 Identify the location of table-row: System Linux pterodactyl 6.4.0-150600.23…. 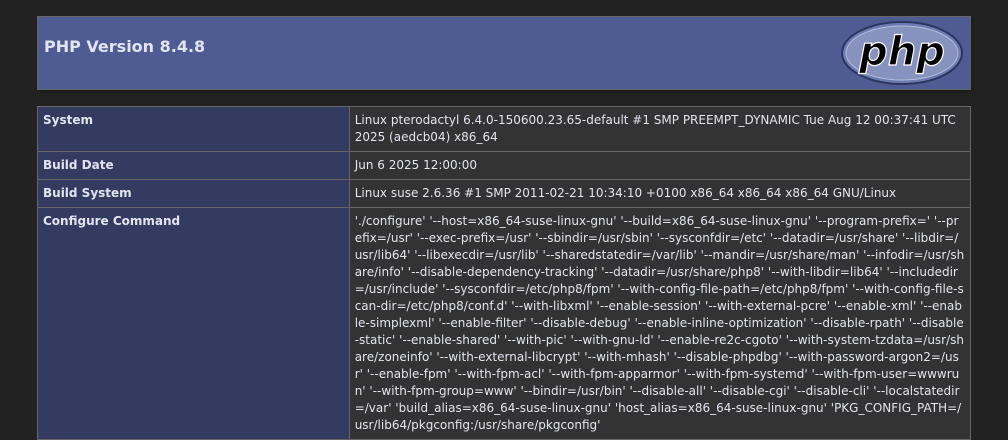
(504, 129).